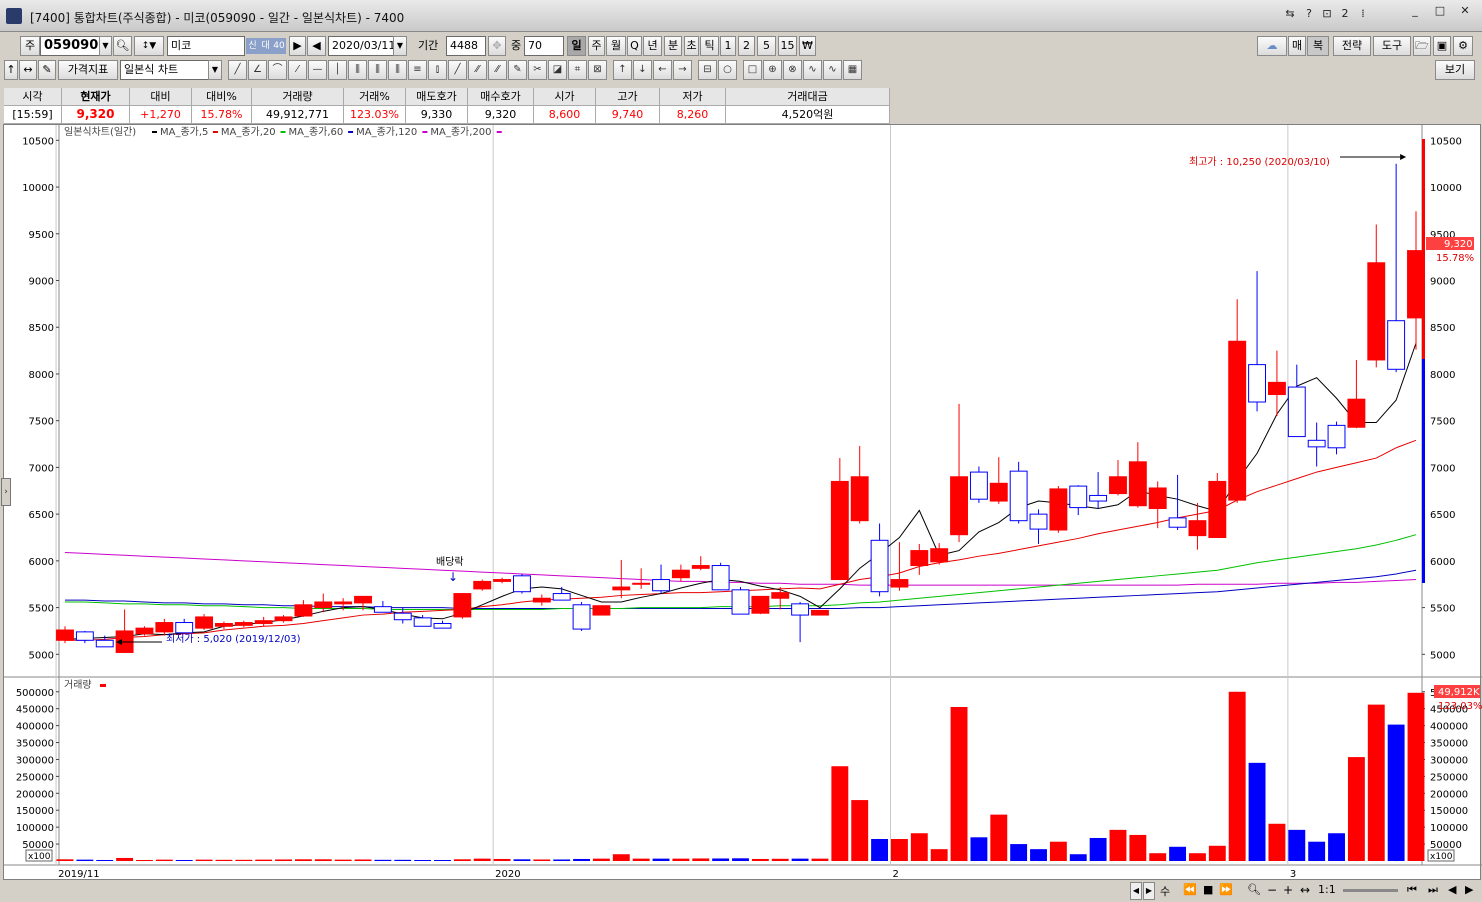 The image size is (1482, 902). What do you see at coordinates (662, 70) in the screenshot?
I see `arrow-left-icon: ←` at bounding box center [662, 70].